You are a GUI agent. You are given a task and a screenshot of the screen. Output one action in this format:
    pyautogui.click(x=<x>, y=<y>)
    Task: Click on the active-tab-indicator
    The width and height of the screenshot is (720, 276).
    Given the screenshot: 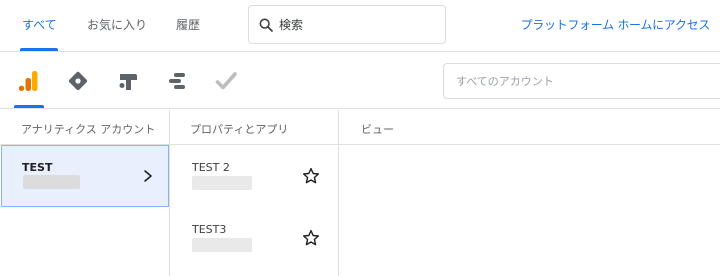 What is the action you would take?
    pyautogui.click(x=39, y=49)
    